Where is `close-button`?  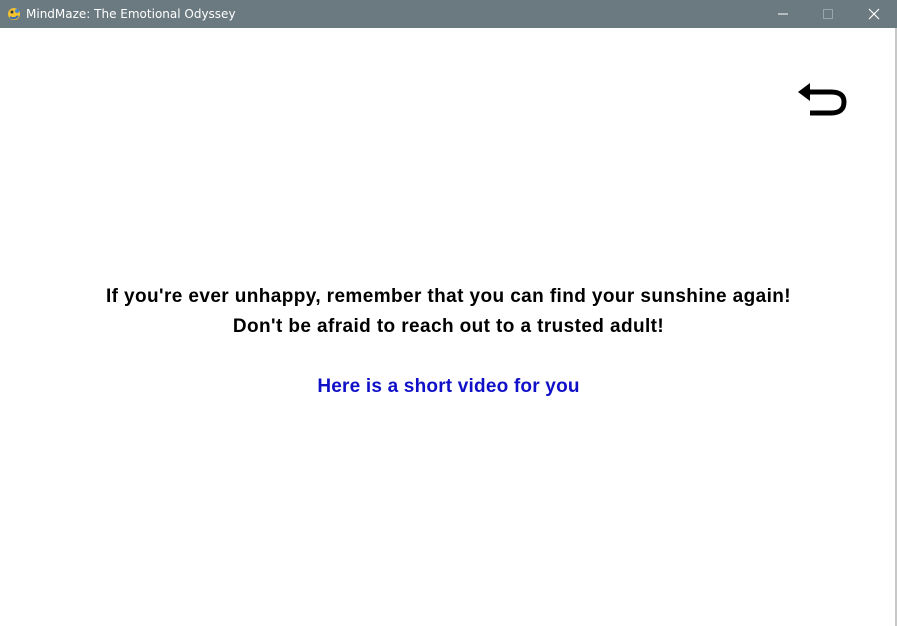
close-button is located at coordinates (874, 14).